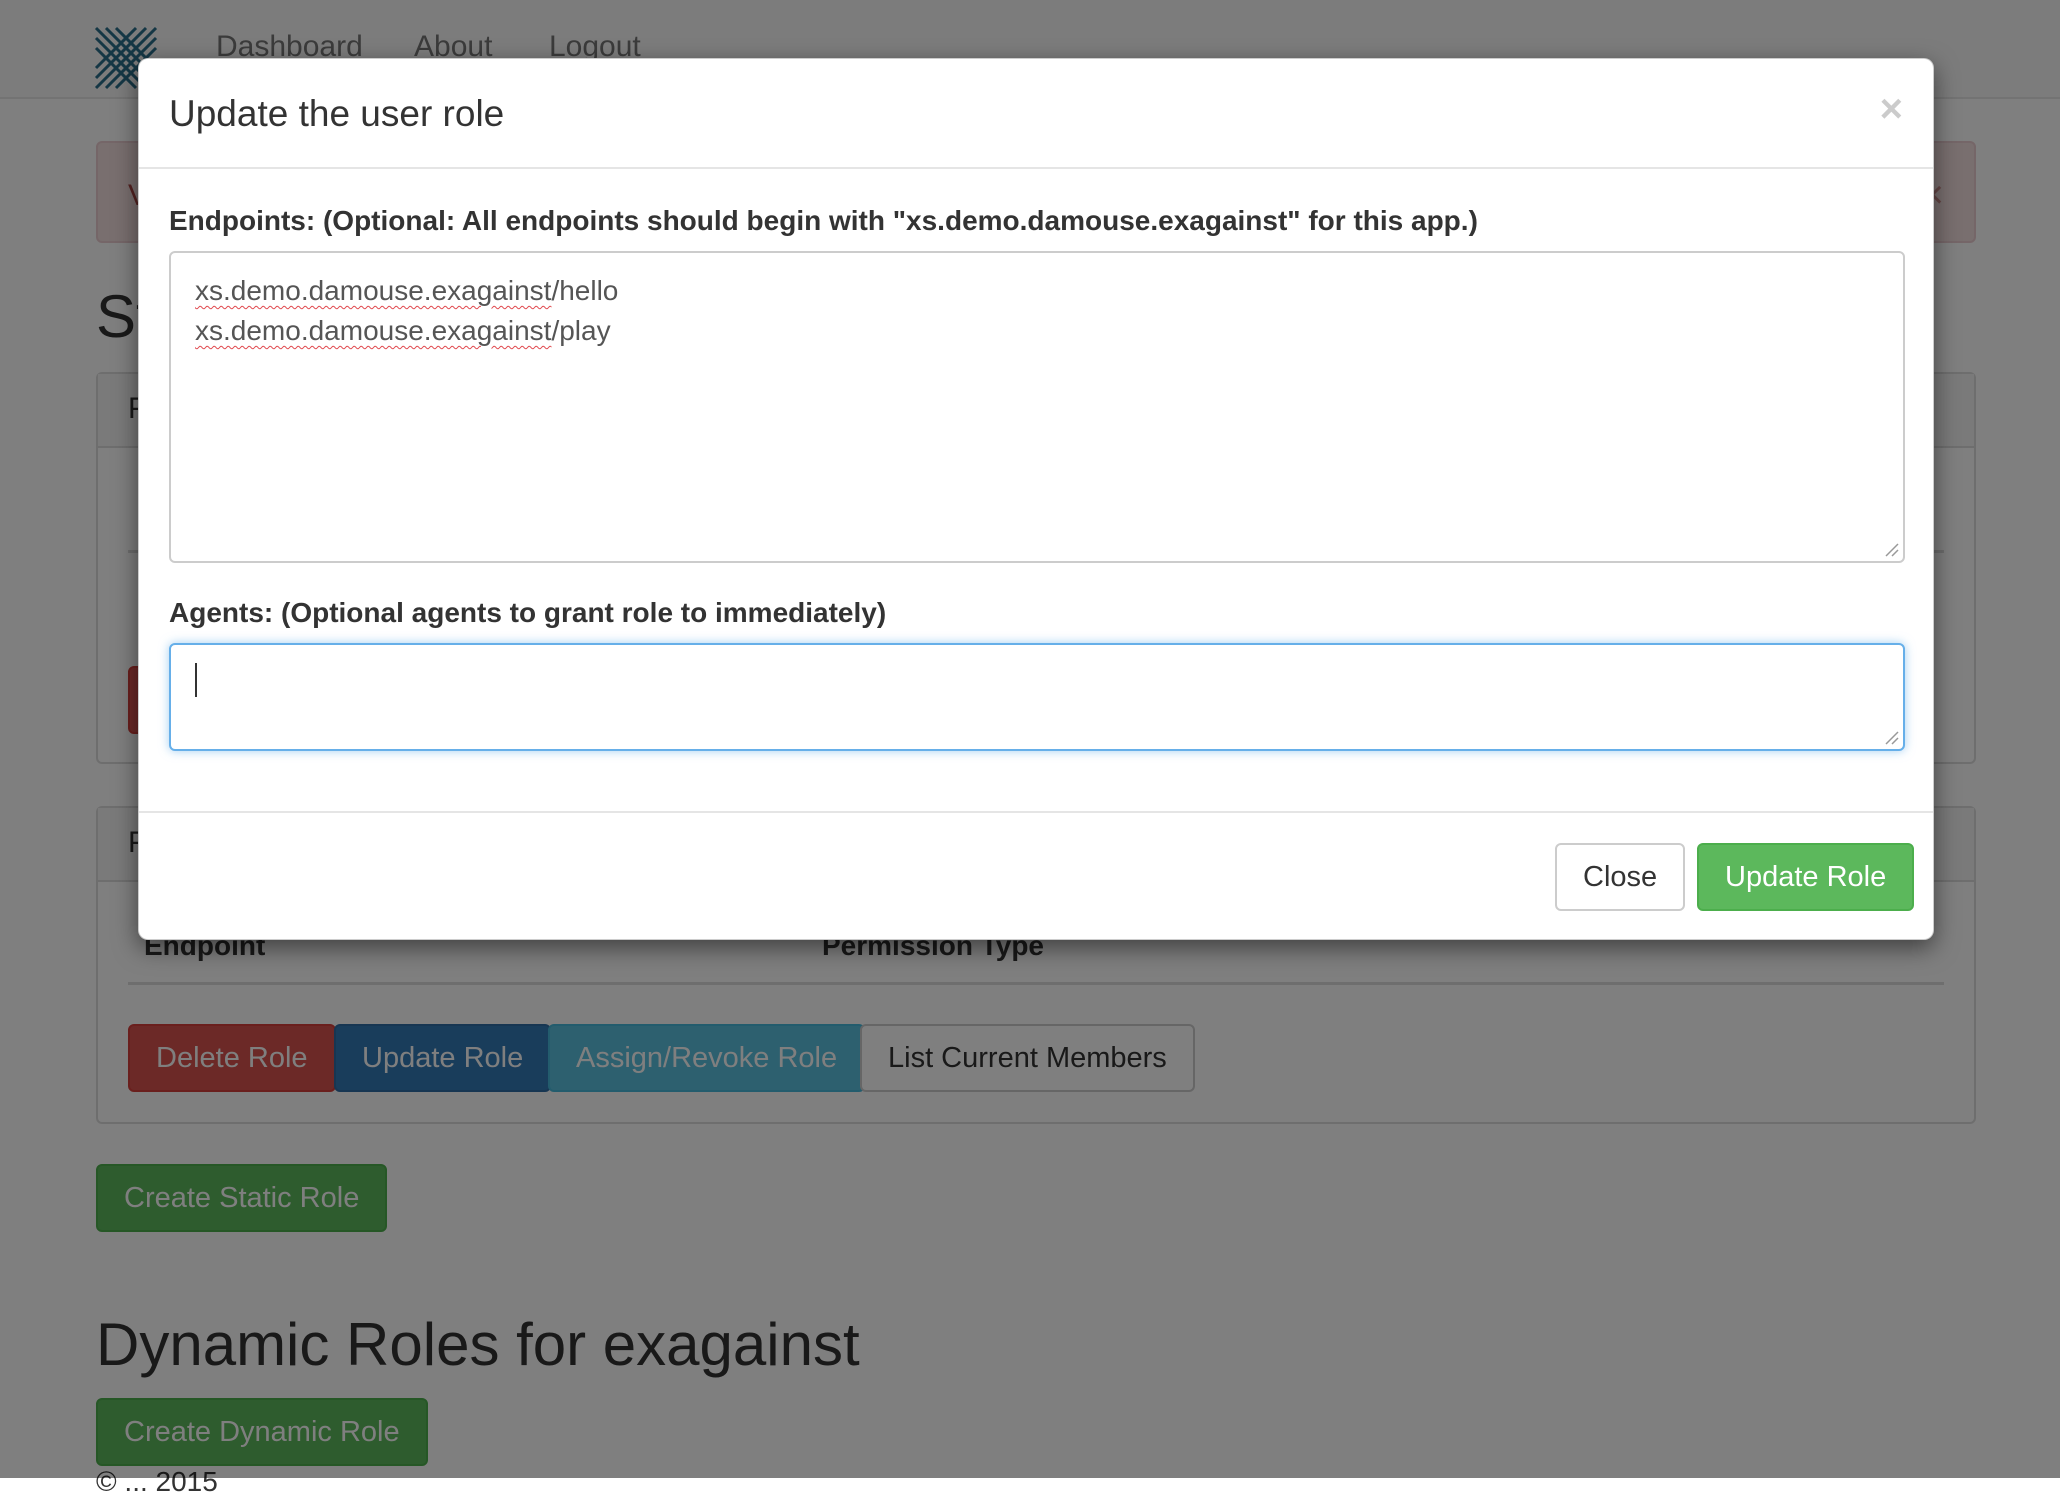  What do you see at coordinates (337, 113) in the screenshot?
I see `modal-title: Update the user role` at bounding box center [337, 113].